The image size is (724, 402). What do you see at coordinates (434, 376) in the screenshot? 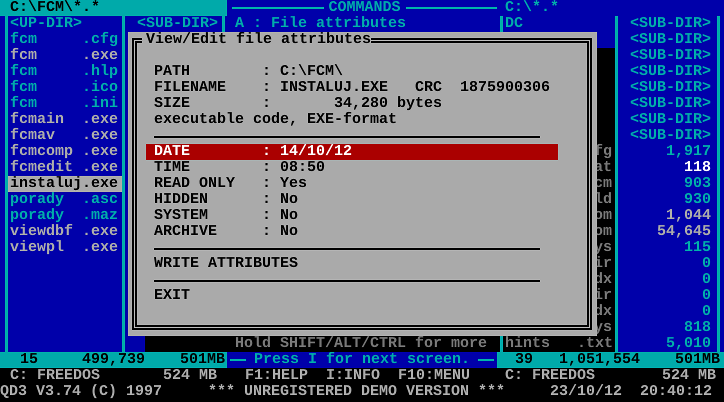
I see `function-key-hint: F10:MENU` at bounding box center [434, 376].